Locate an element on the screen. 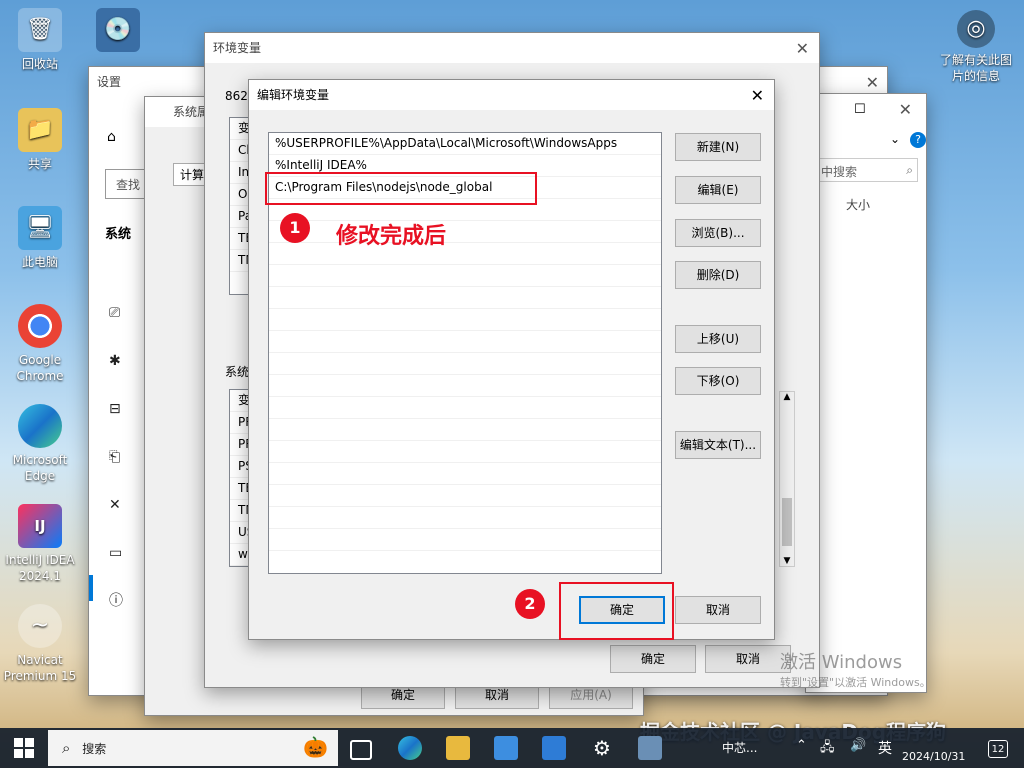  navicat-icon: ~ is located at coordinates (40, 626).